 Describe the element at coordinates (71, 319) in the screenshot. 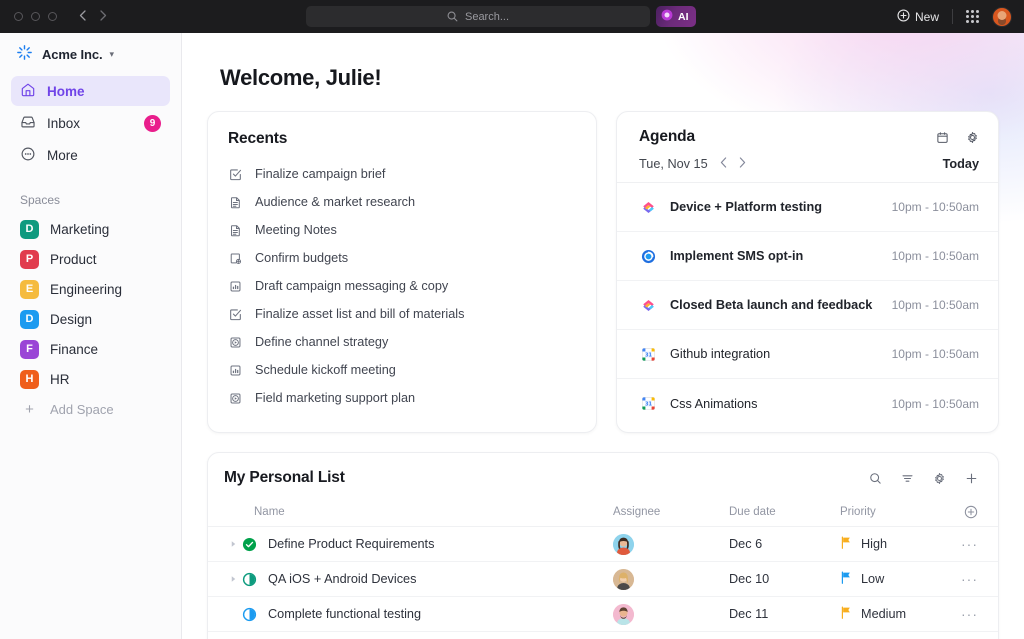

I see `space-label: Design` at that location.